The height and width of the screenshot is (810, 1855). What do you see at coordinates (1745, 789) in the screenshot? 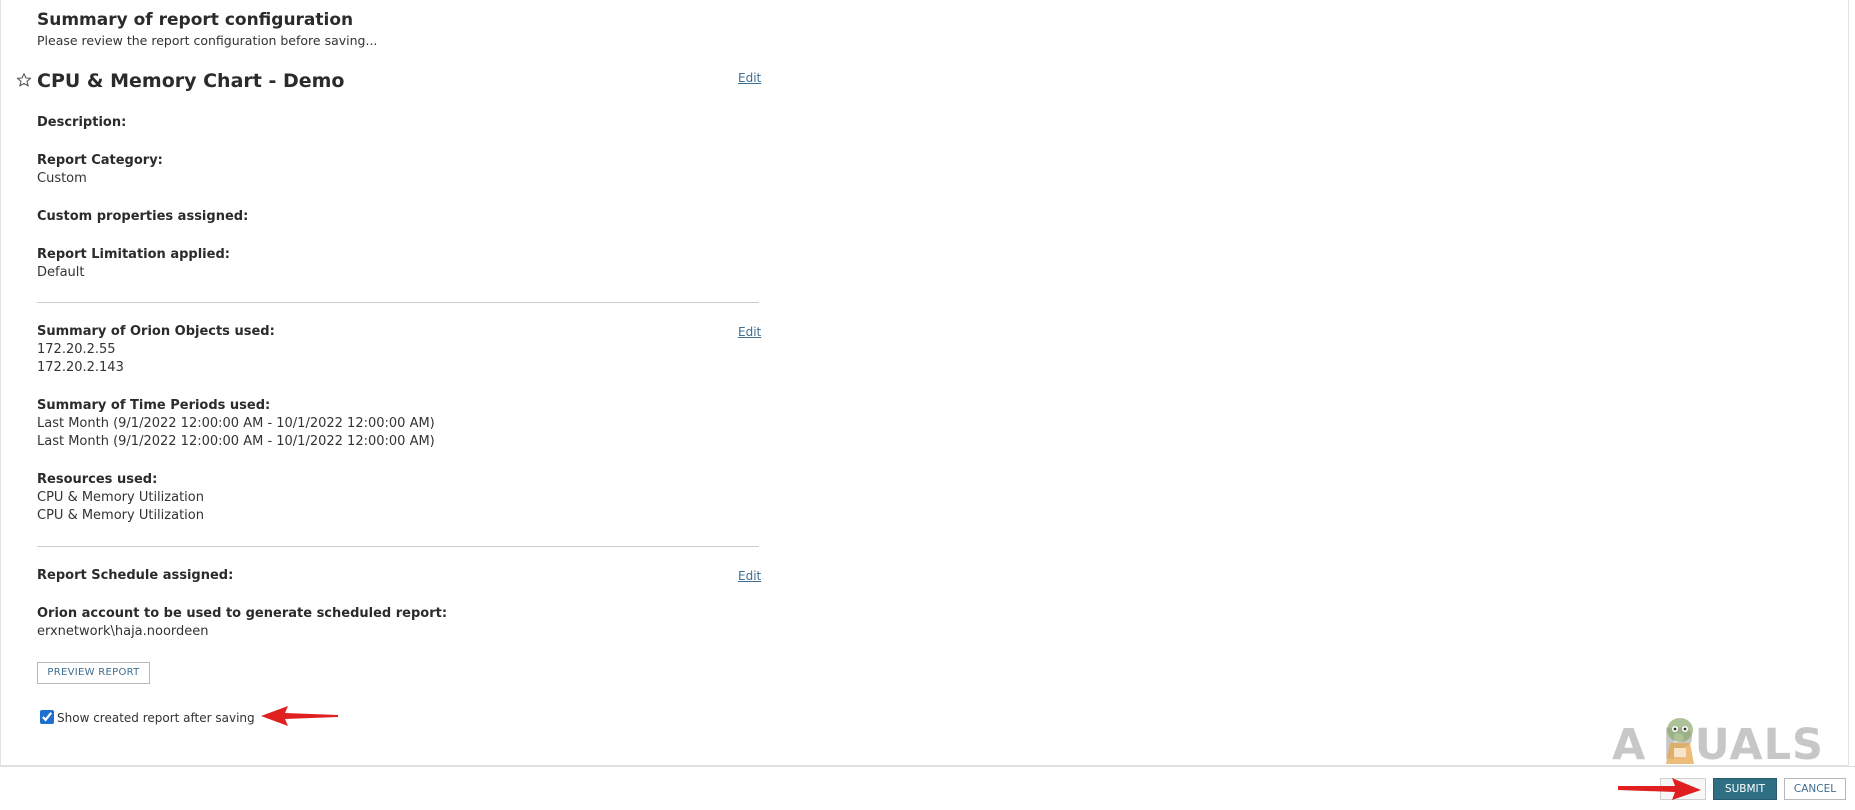
I see `submit-button: SUBMIT` at bounding box center [1745, 789].